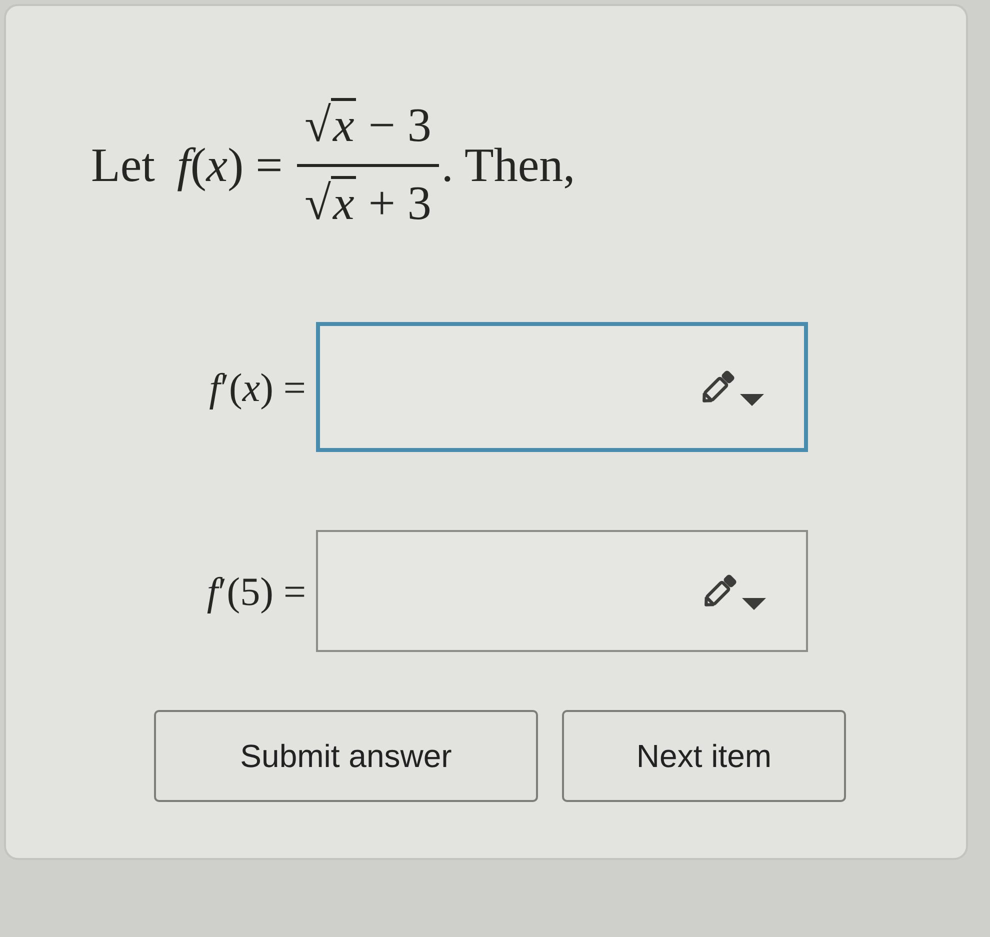 This screenshot has height=937, width=990. I want to click on equation-label: f′(x) =, so click(257, 387).